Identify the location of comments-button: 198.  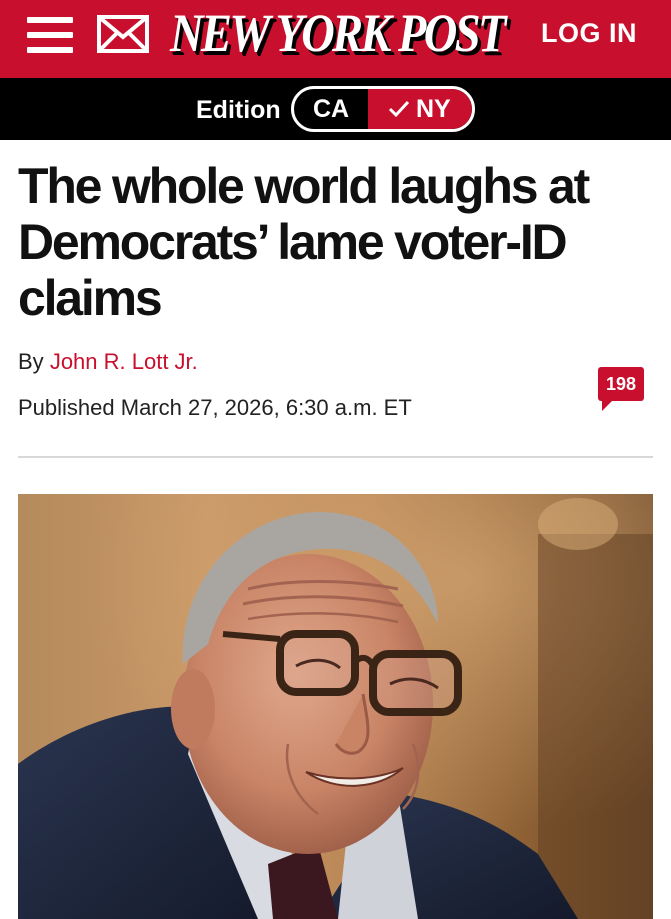
(621, 389).